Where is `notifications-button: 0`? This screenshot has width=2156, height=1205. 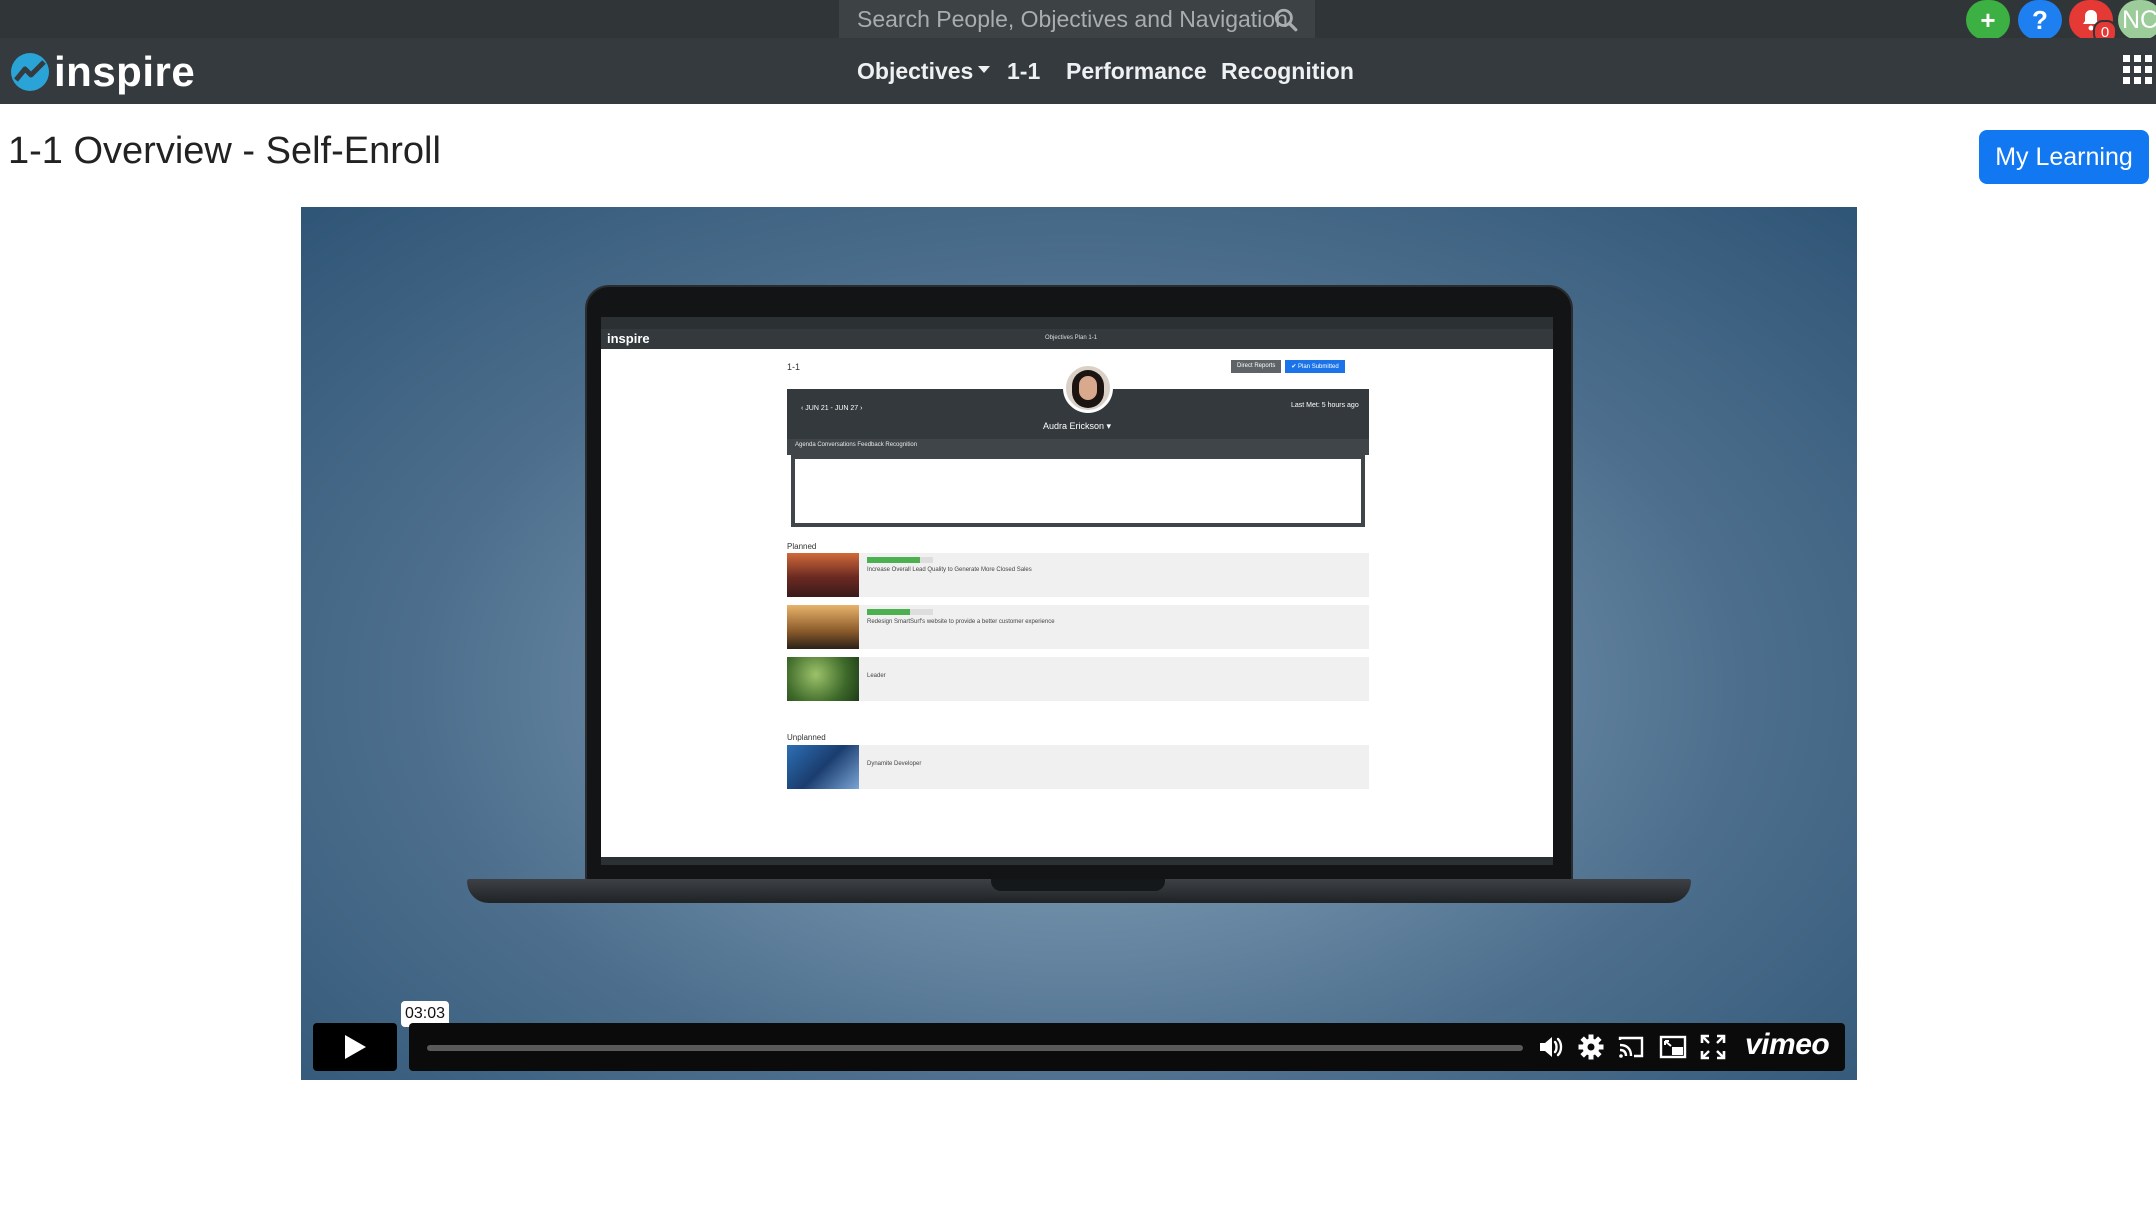
notifications-button: 0 is located at coordinates (2093, 22).